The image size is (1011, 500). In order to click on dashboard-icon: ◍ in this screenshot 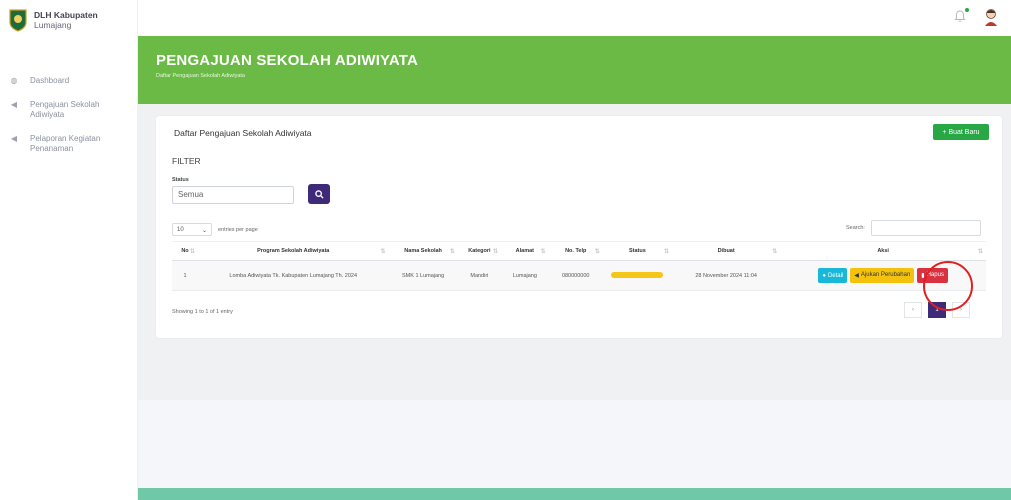, I will do `click(14, 80)`.